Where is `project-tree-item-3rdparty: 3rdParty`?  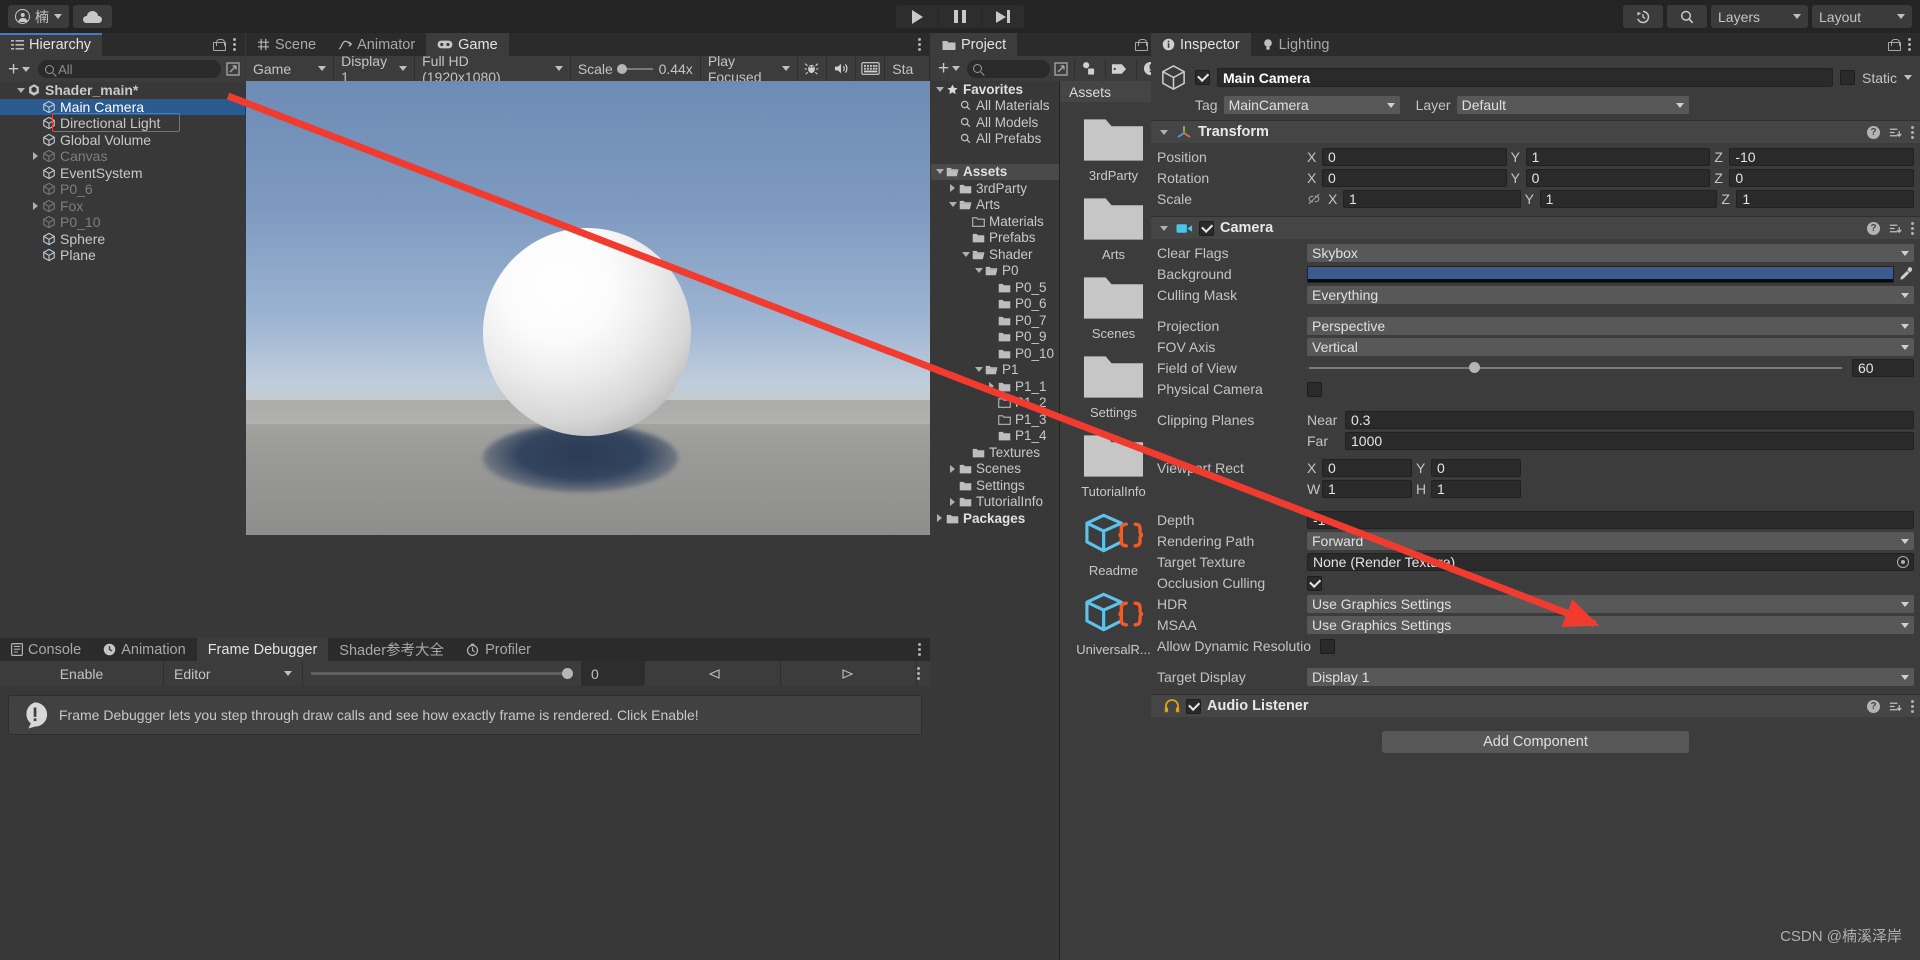
project-tree-item-3rdparty: 3rdParty is located at coordinates (995, 188).